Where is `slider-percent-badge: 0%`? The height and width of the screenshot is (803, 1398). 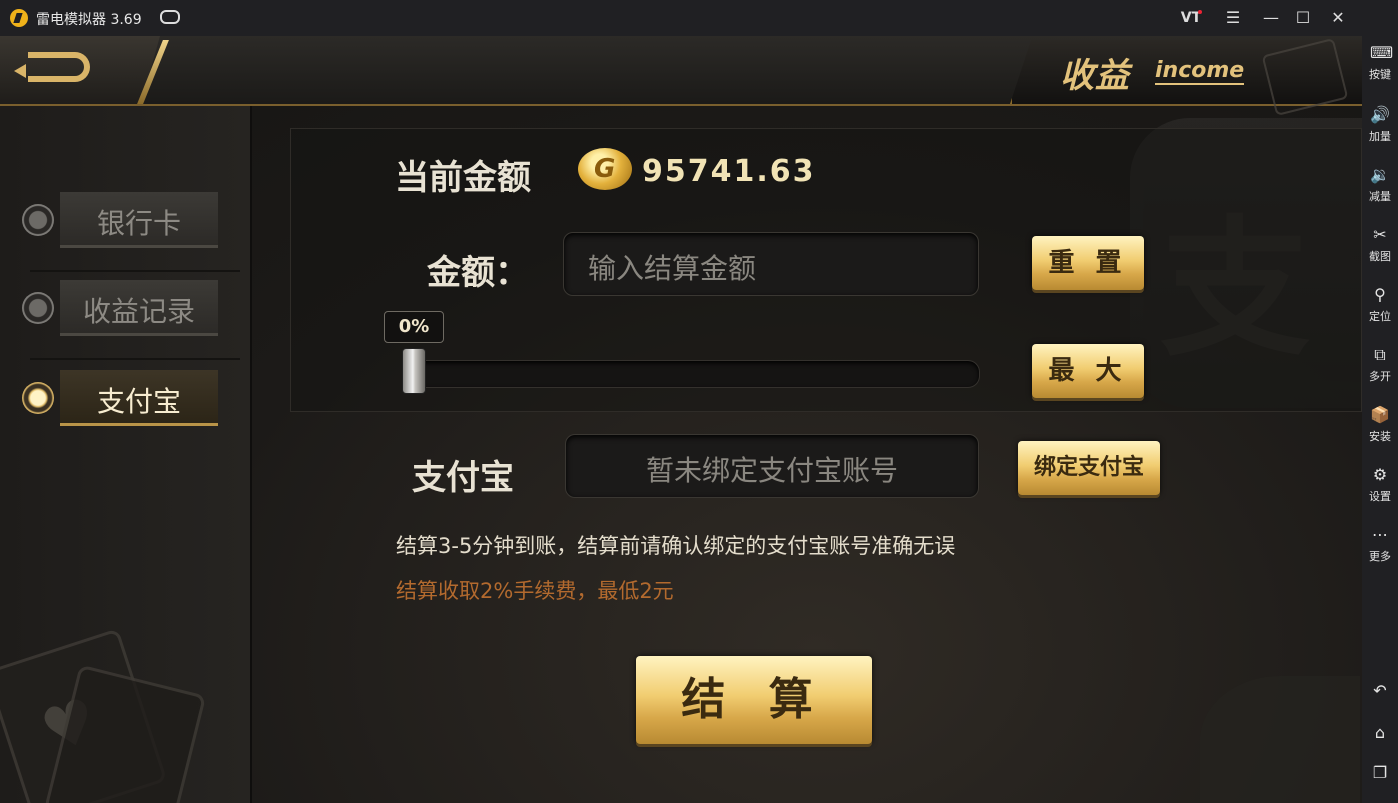
slider-percent-badge: 0% is located at coordinates (414, 327).